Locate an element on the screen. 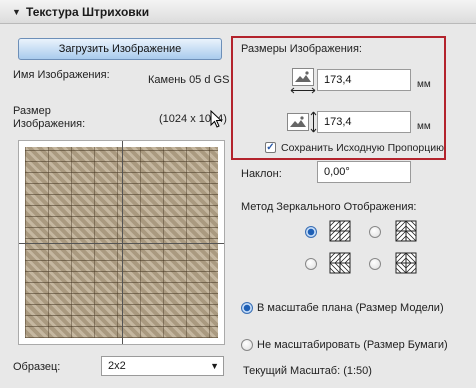 The height and width of the screenshot is (388, 476). mirror-vertical-radio is located at coordinates (311, 264).